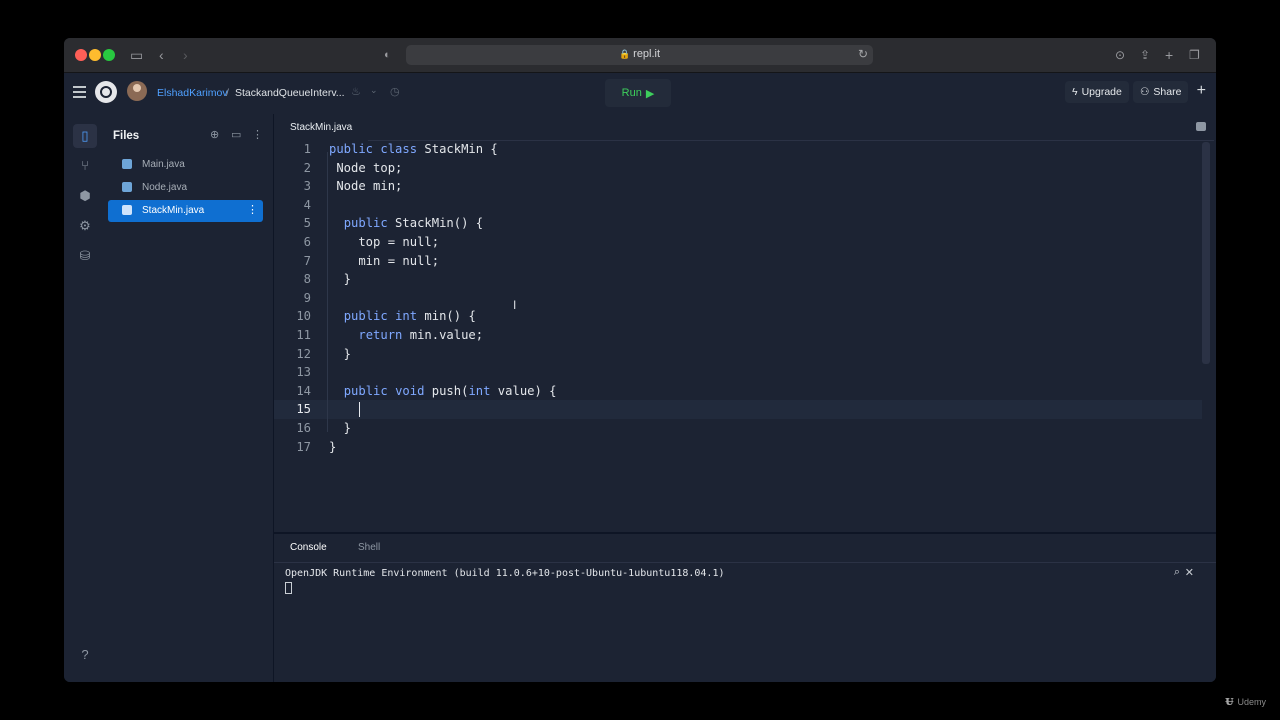 The width and height of the screenshot is (1280, 720). Describe the element at coordinates (863, 54) in the screenshot. I see `reload-icon: ↻` at that location.